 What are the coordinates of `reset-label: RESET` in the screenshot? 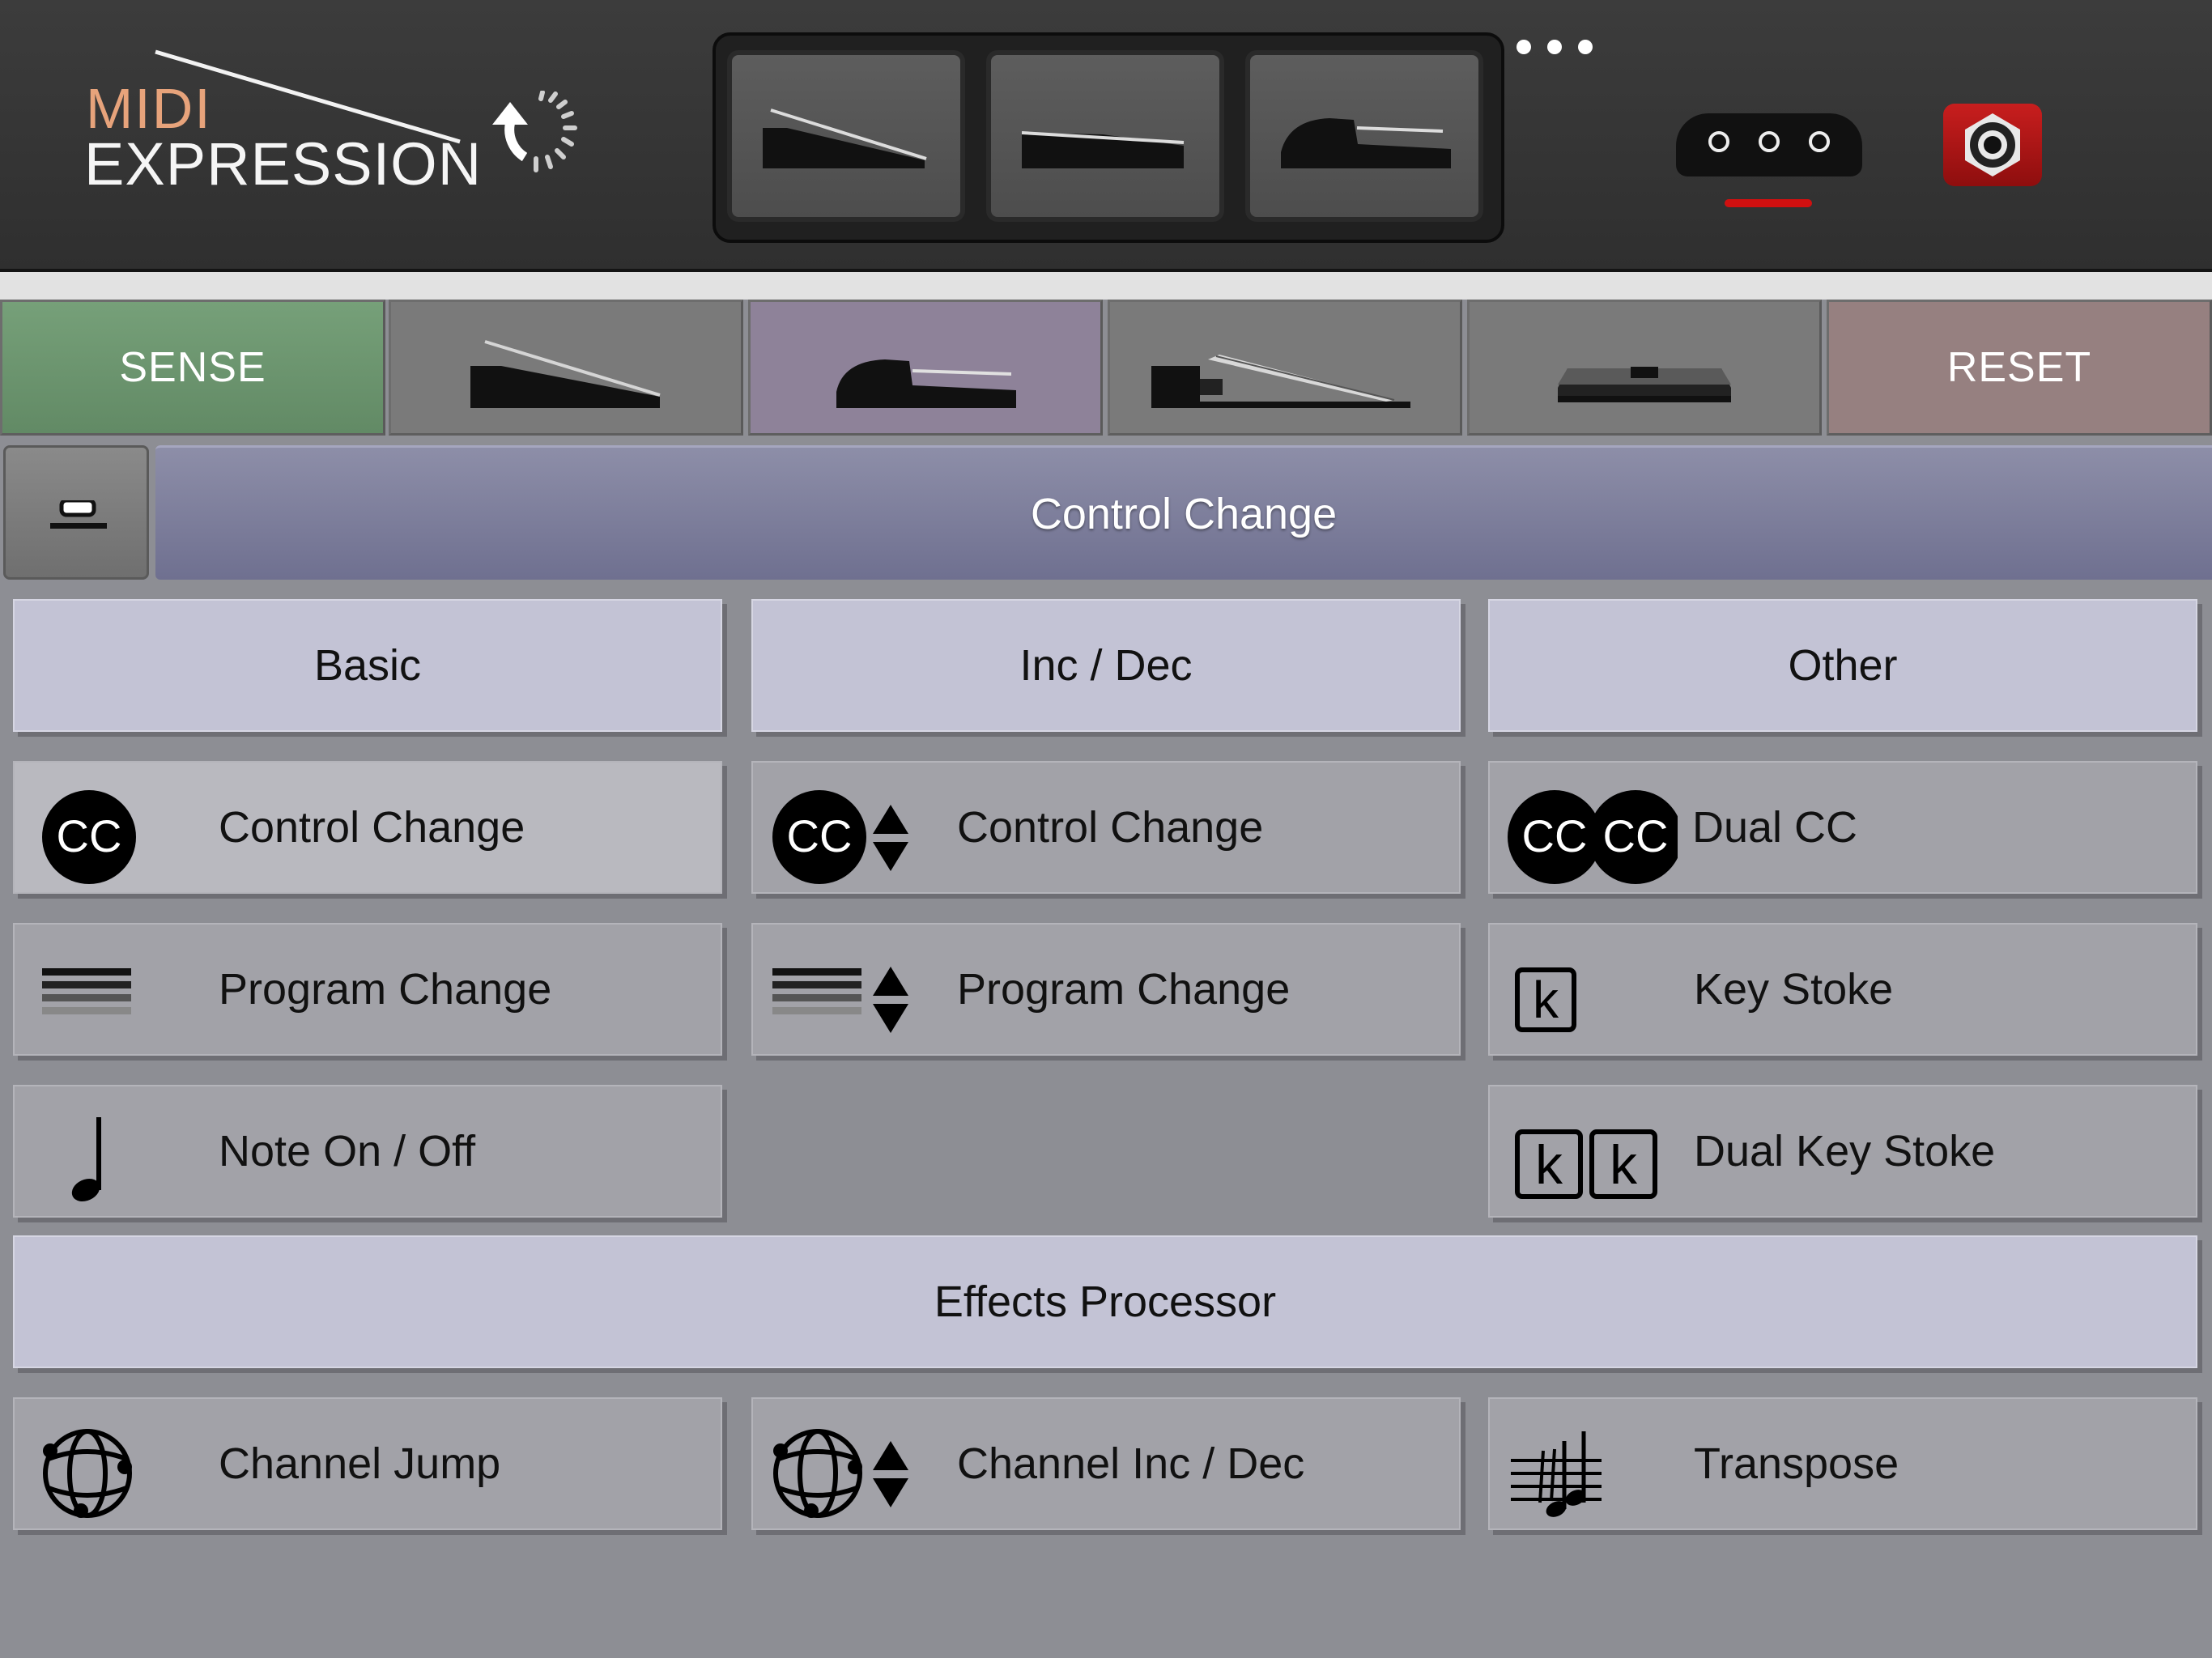 It's located at (2019, 367).